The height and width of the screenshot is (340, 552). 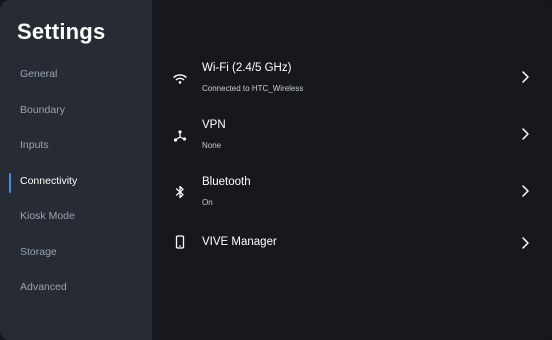 What do you see at coordinates (10, 183) in the screenshot?
I see `active-indicator` at bounding box center [10, 183].